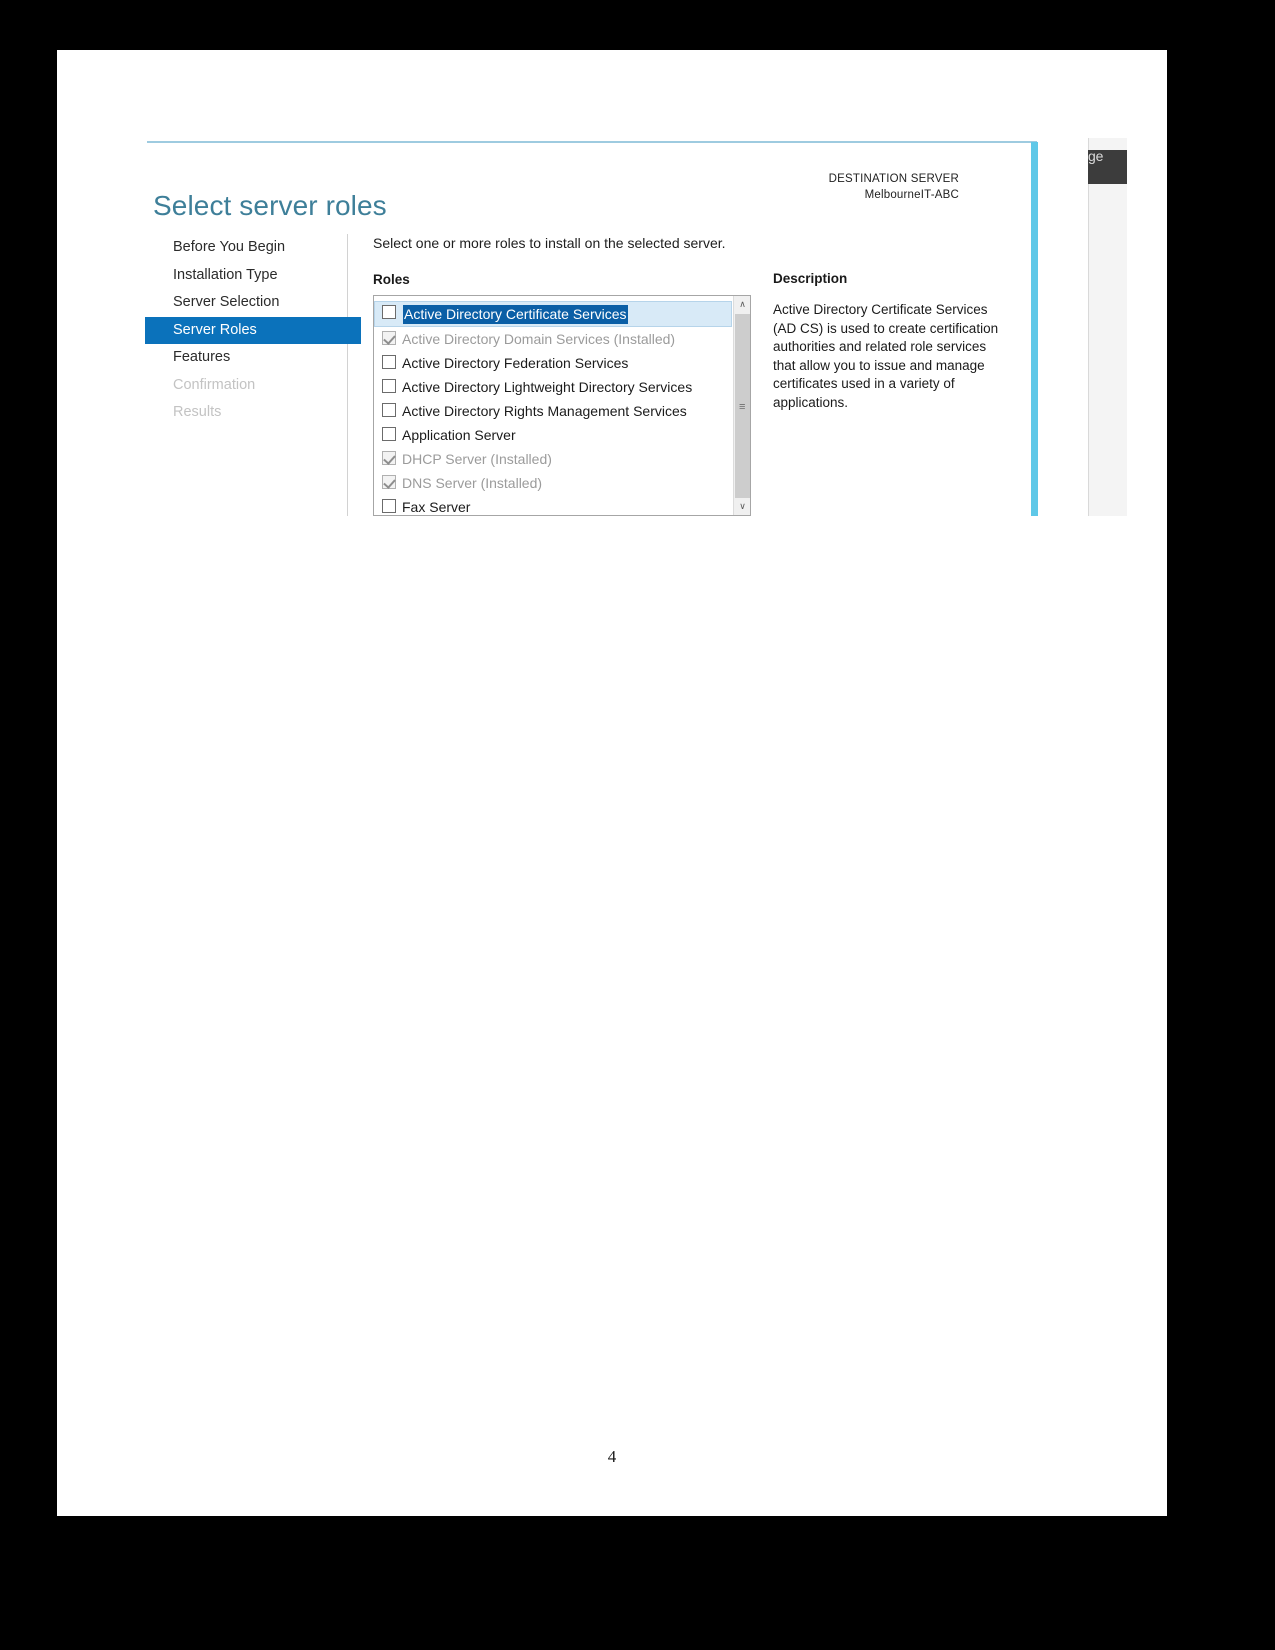 The image size is (1275, 1650). I want to click on page-number: 4, so click(612, 1456).